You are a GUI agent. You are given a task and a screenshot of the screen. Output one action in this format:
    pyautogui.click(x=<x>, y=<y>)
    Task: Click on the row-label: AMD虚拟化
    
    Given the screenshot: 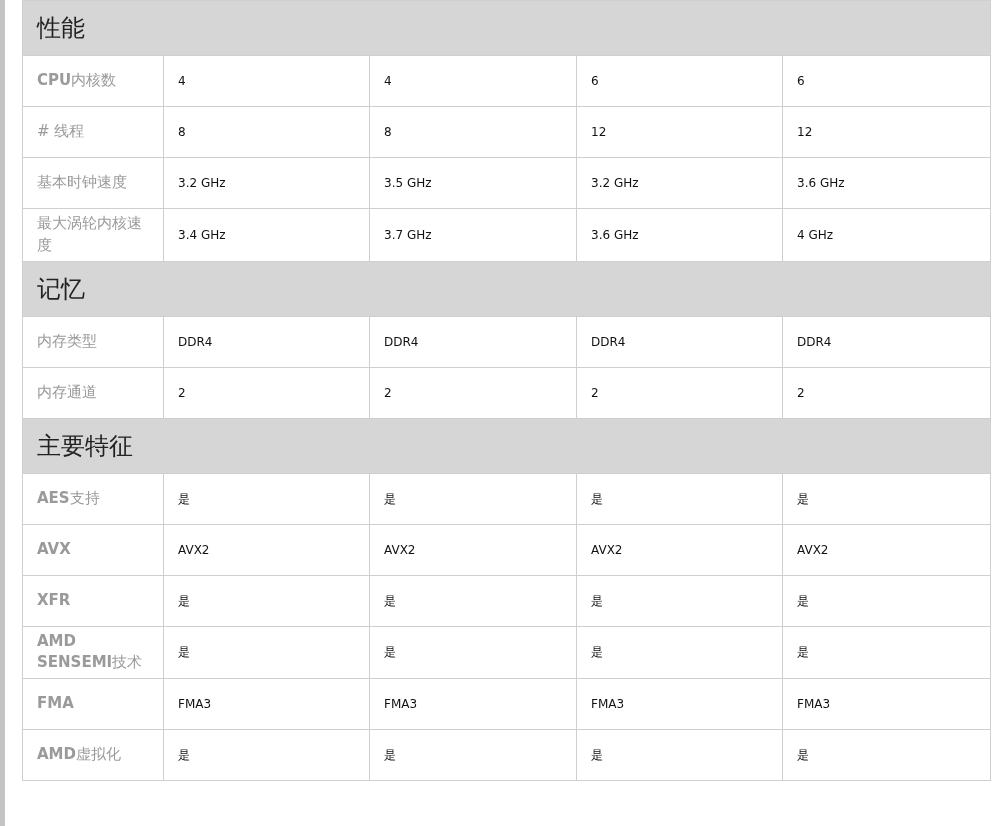 What is the action you would take?
    pyautogui.click(x=93, y=755)
    